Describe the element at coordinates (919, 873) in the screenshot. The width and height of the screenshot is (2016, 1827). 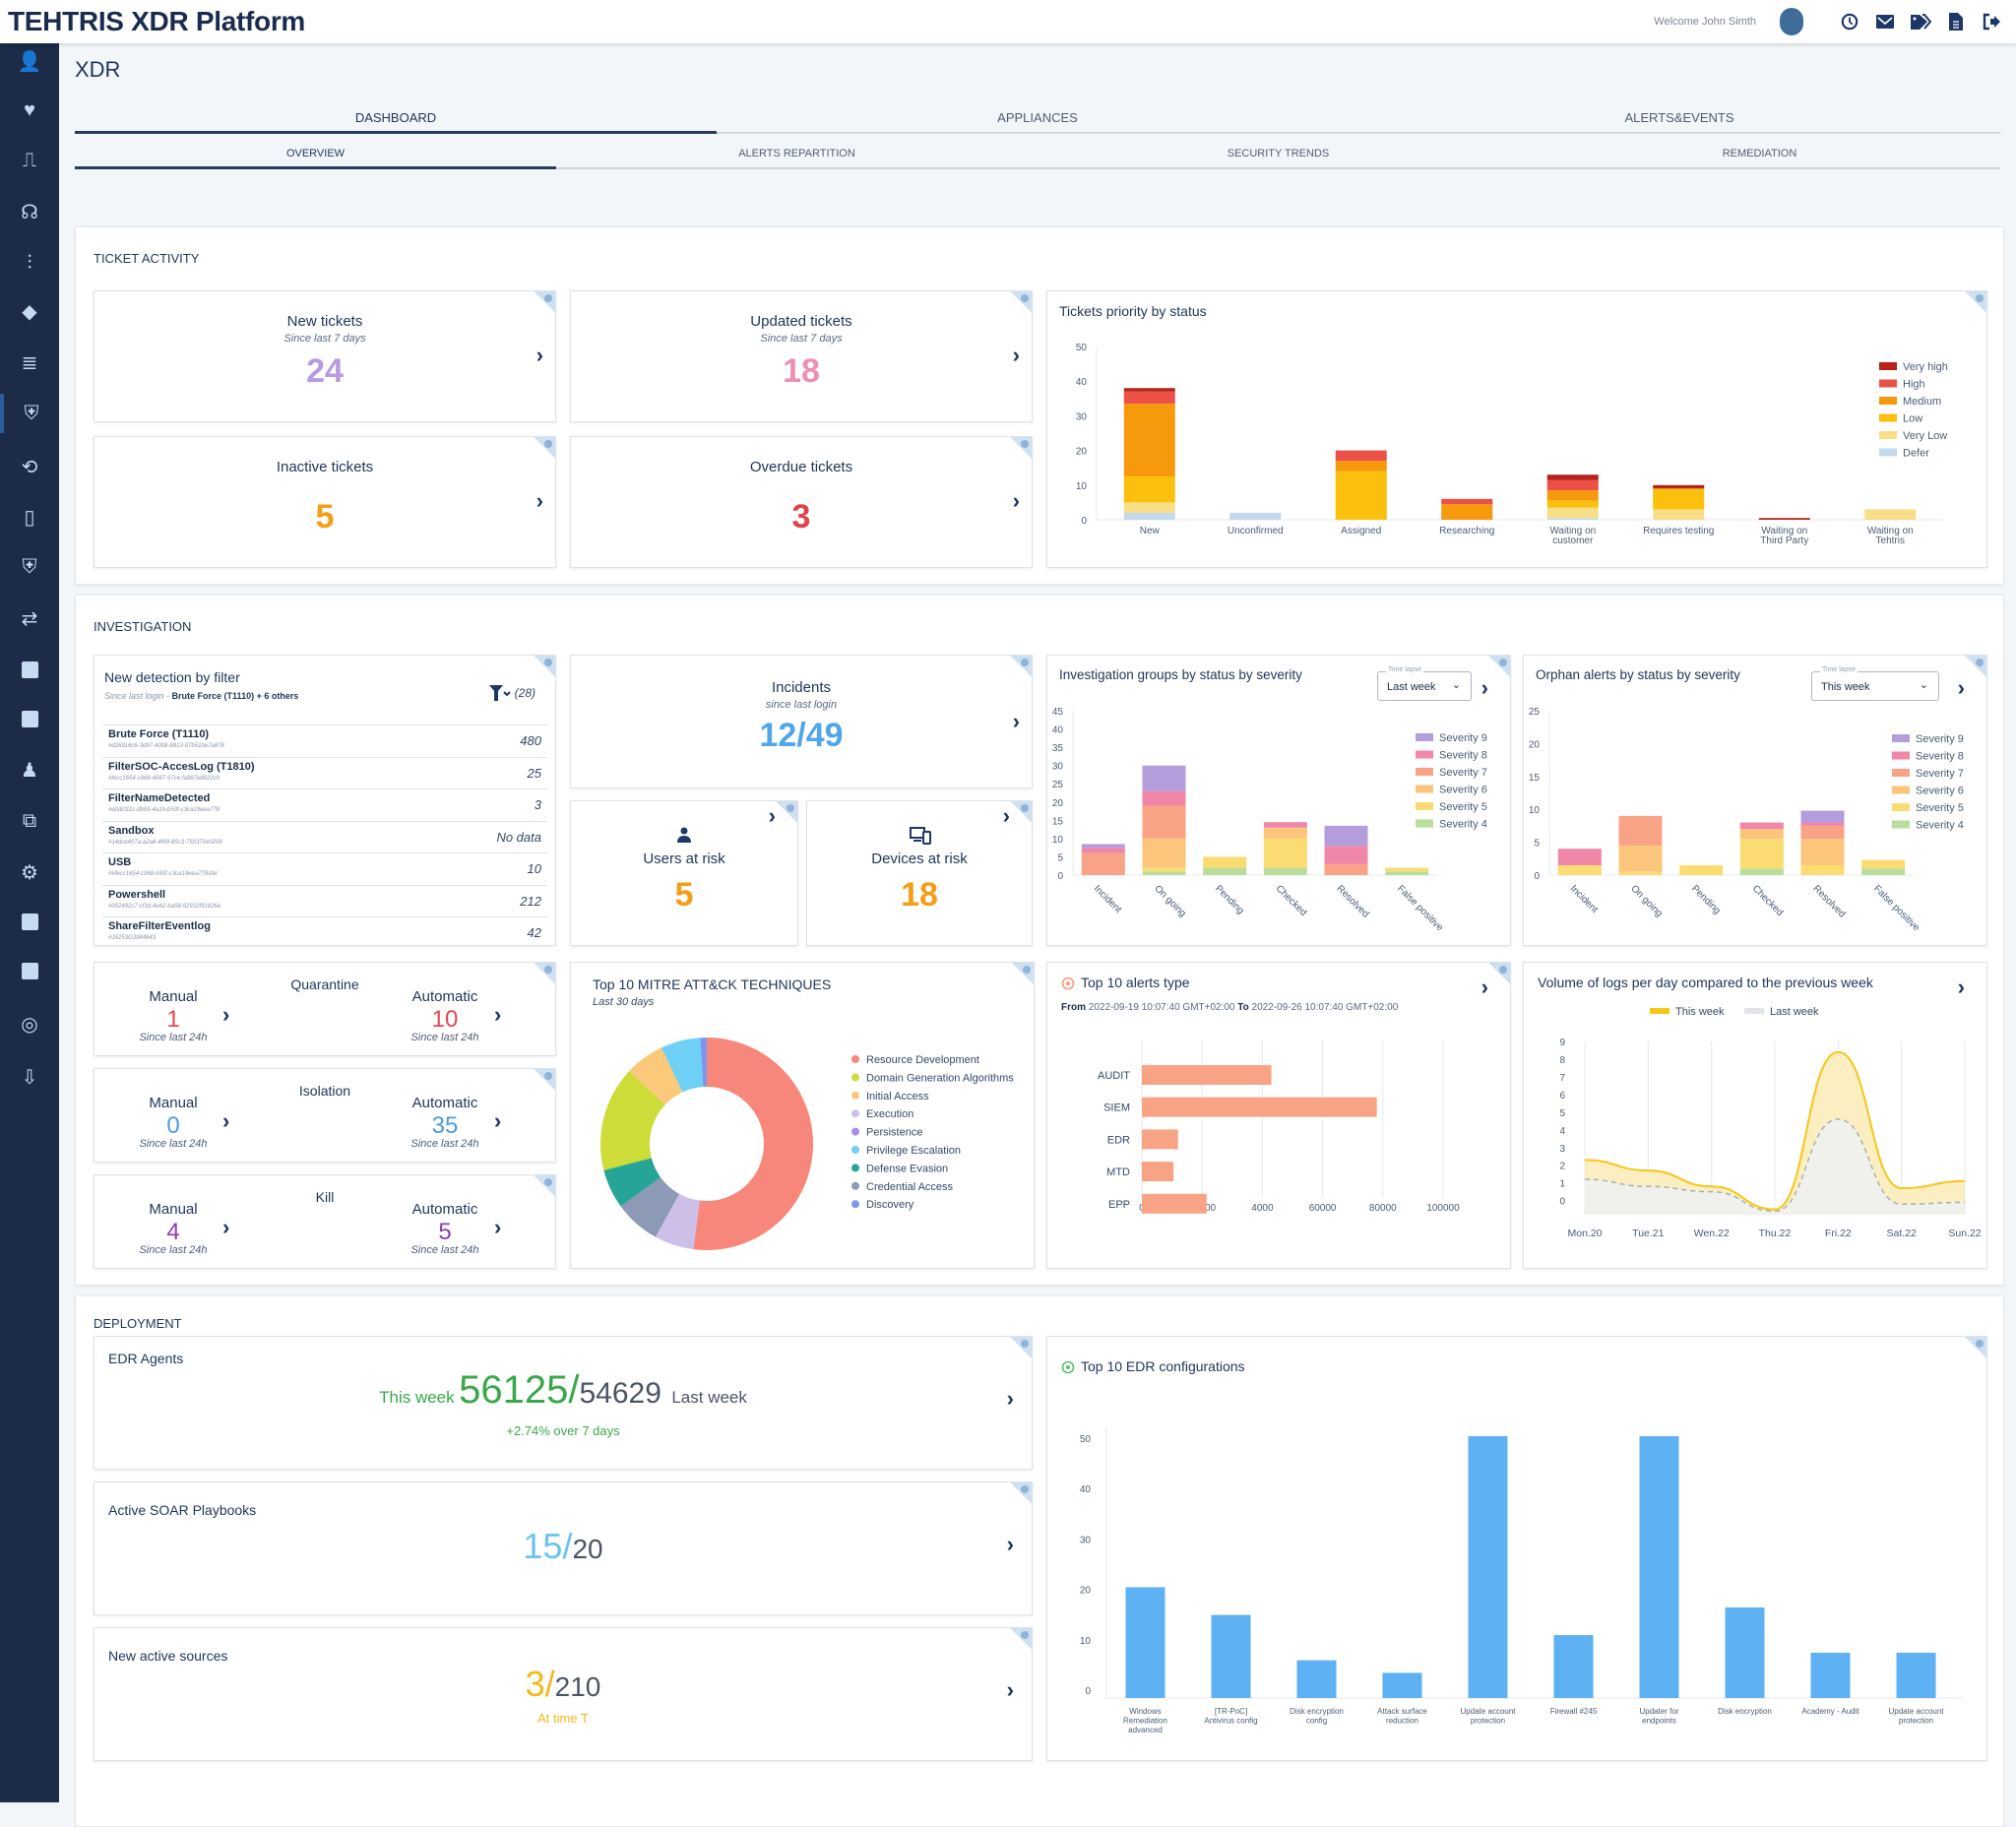
I see `devices-at-risk-card: › Devices at risk 18` at that location.